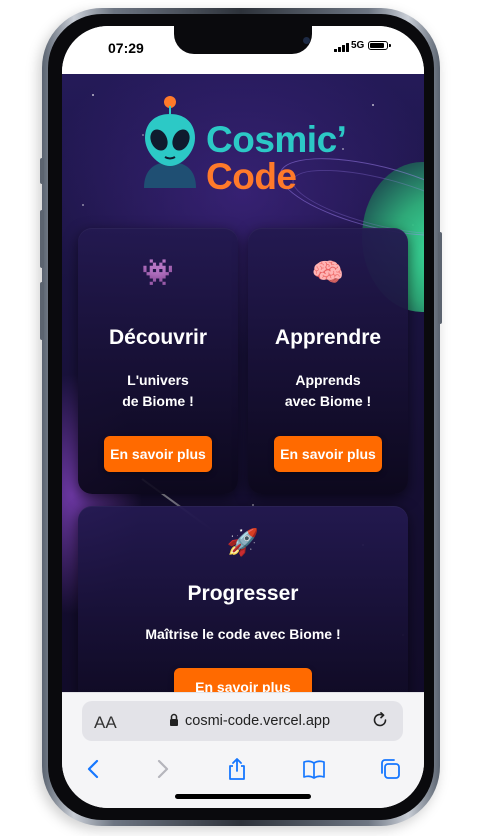 This screenshot has width=480, height=836. I want to click on alien-mascot-icon, so click(170, 142).